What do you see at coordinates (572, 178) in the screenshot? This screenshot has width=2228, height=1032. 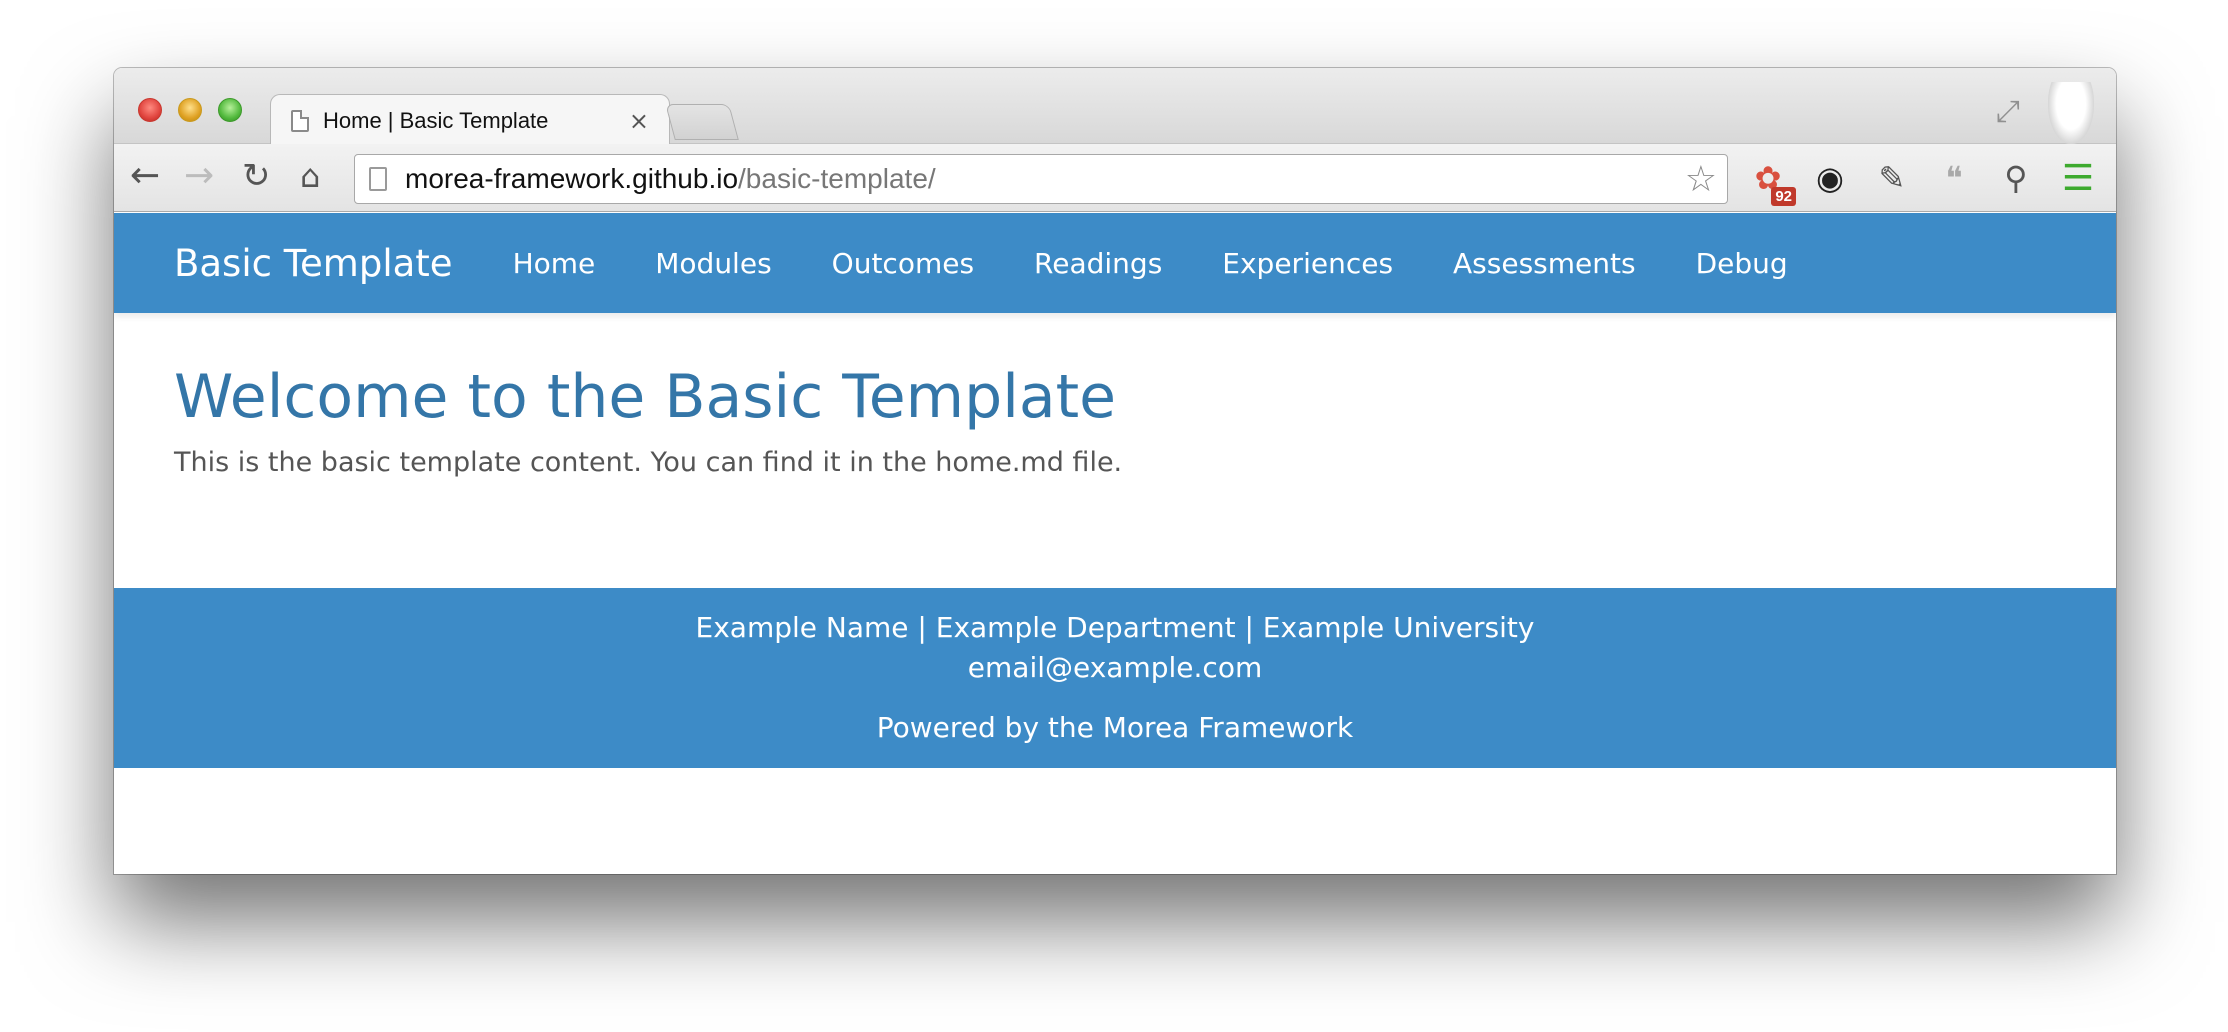 I see `url-host: morea-framework.github.io` at bounding box center [572, 178].